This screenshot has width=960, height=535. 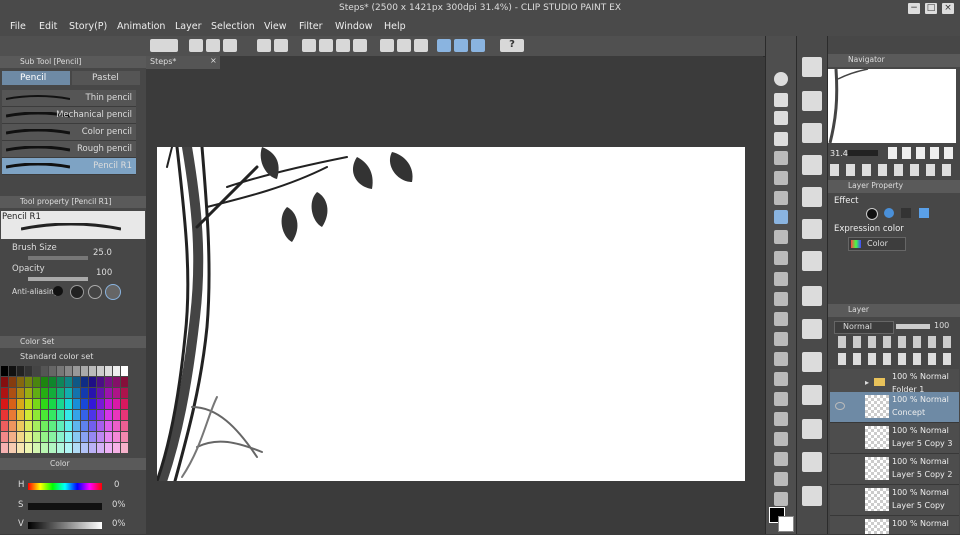 What do you see at coordinates (58, 291) in the screenshot?
I see `antialias-none-icon` at bounding box center [58, 291].